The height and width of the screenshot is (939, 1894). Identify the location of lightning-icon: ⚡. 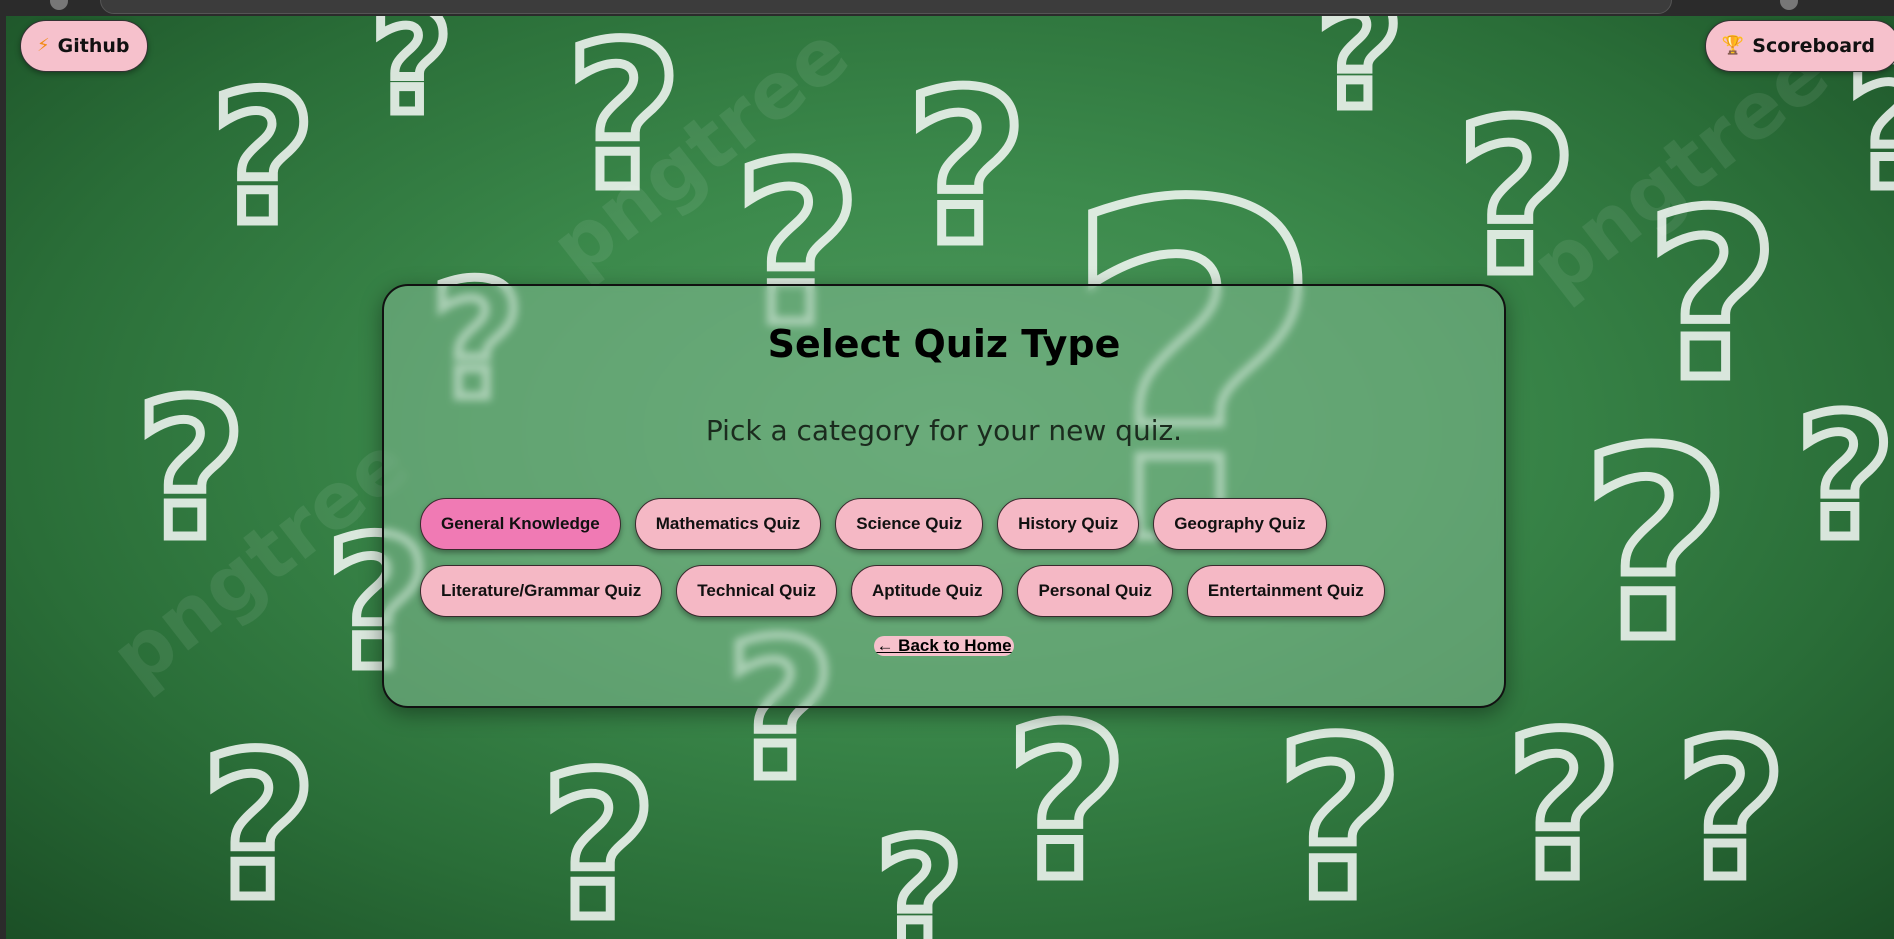
(43, 45).